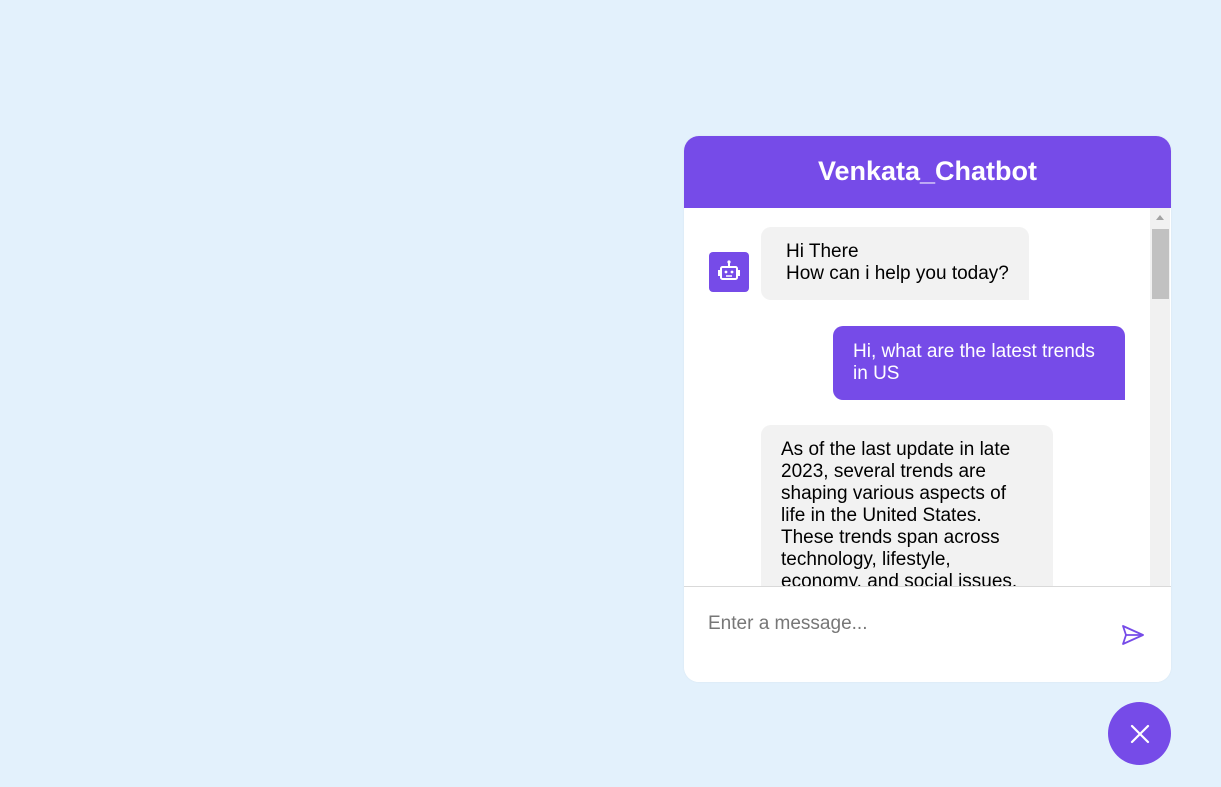 The image size is (1221, 787). Describe the element at coordinates (979, 363) in the screenshot. I see `user-message: Hi, what are the latest trends in US` at that location.